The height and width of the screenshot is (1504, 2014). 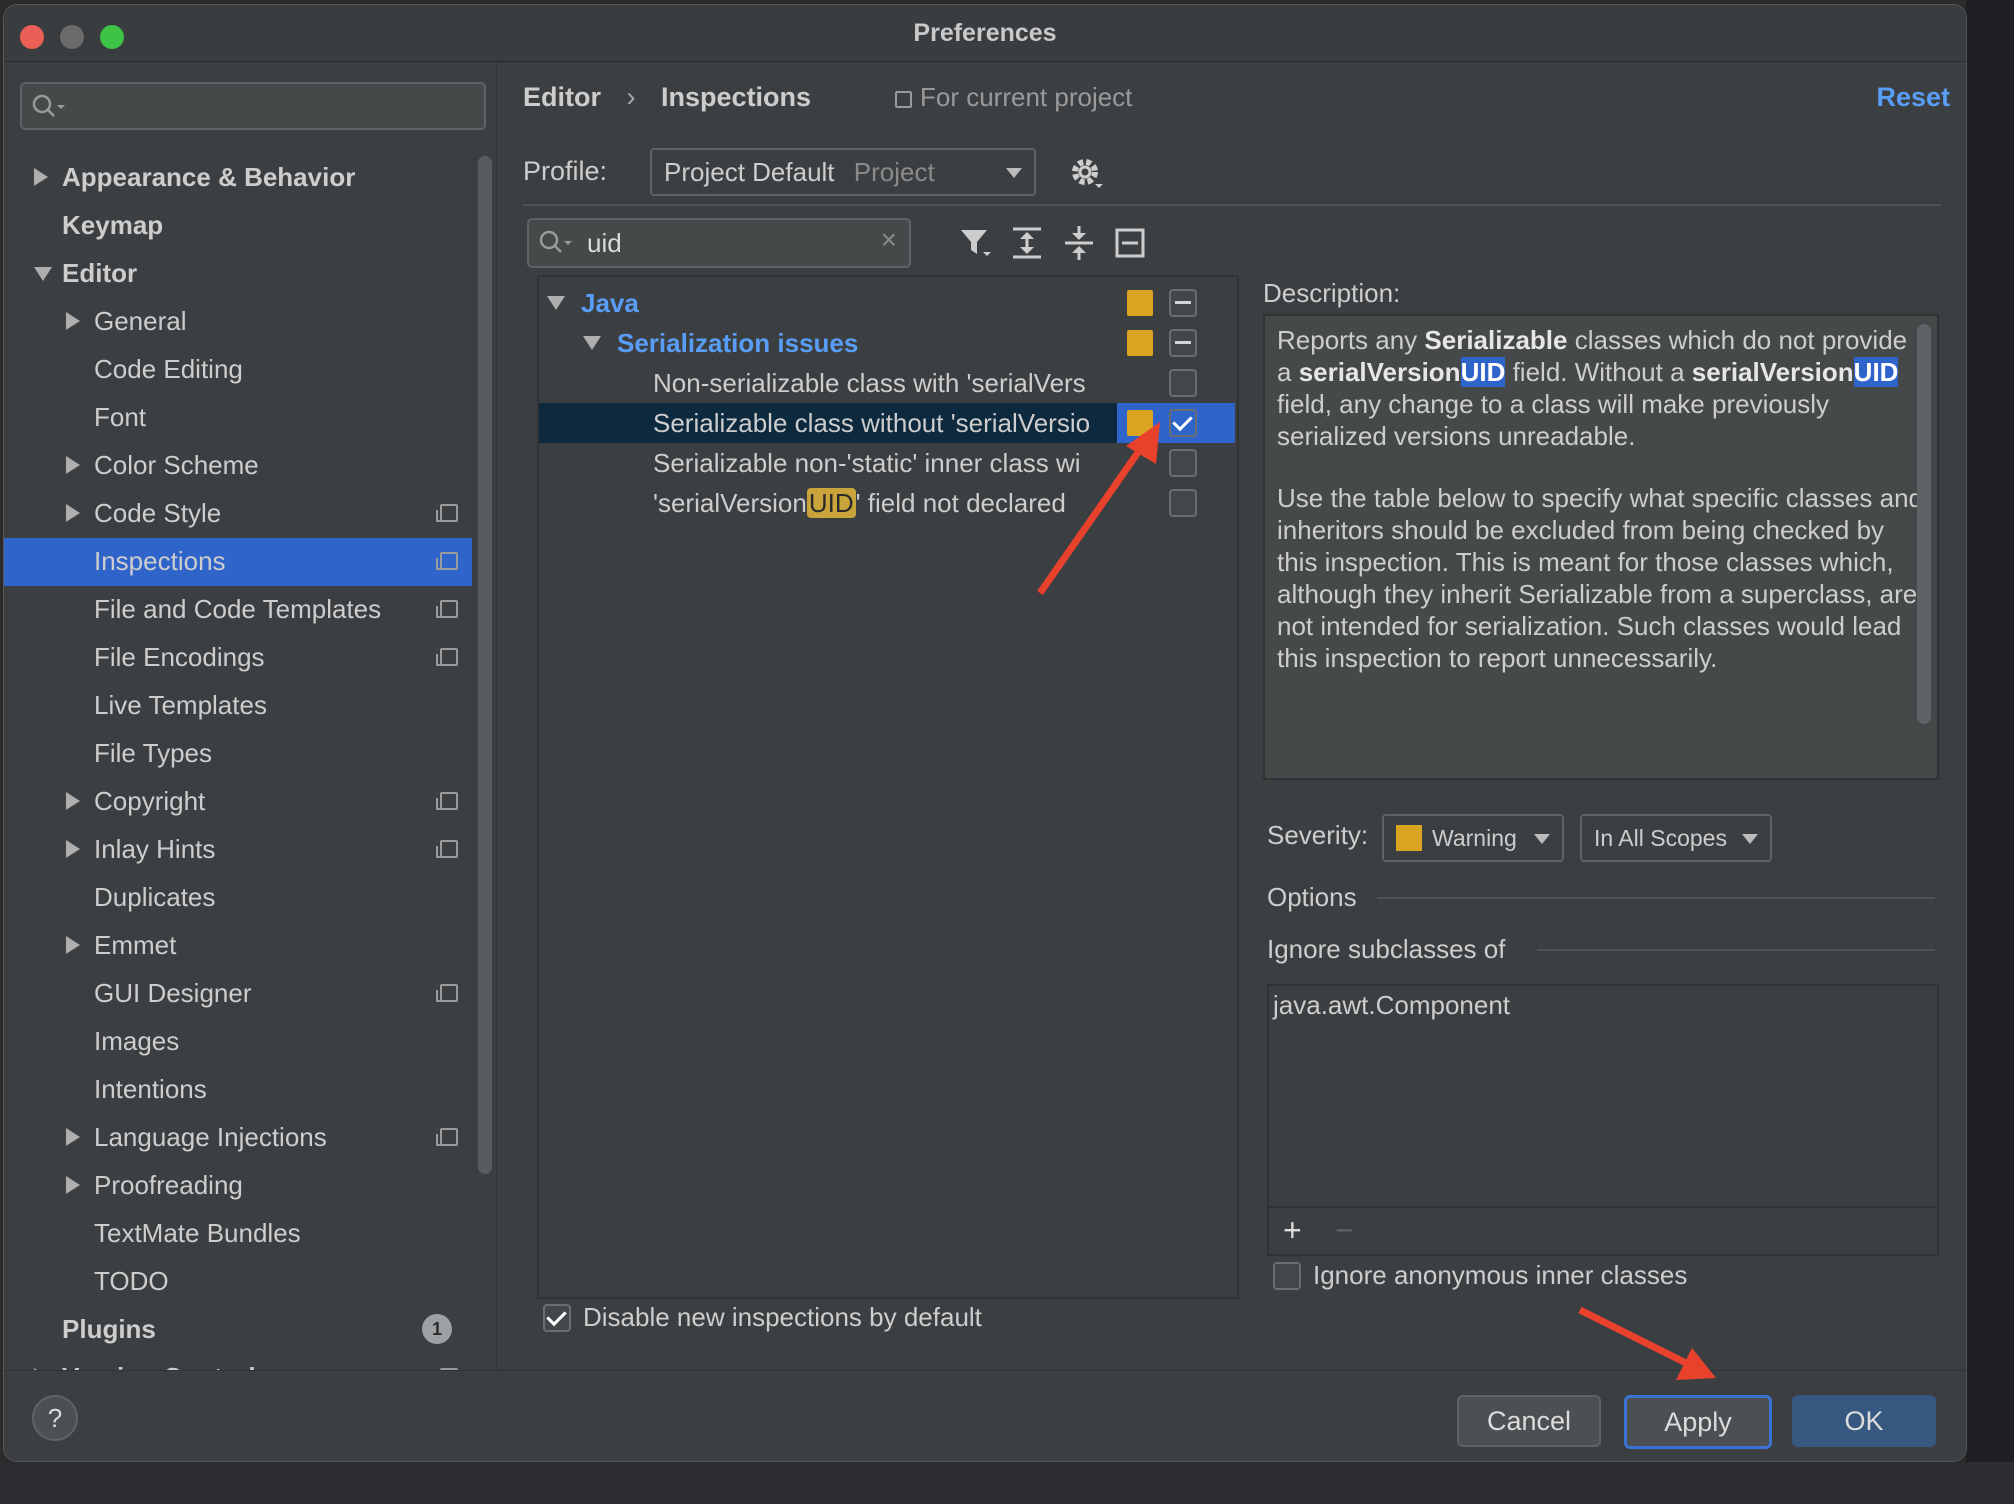 What do you see at coordinates (1318, 835) in the screenshot?
I see `severity-label: Severity:` at bounding box center [1318, 835].